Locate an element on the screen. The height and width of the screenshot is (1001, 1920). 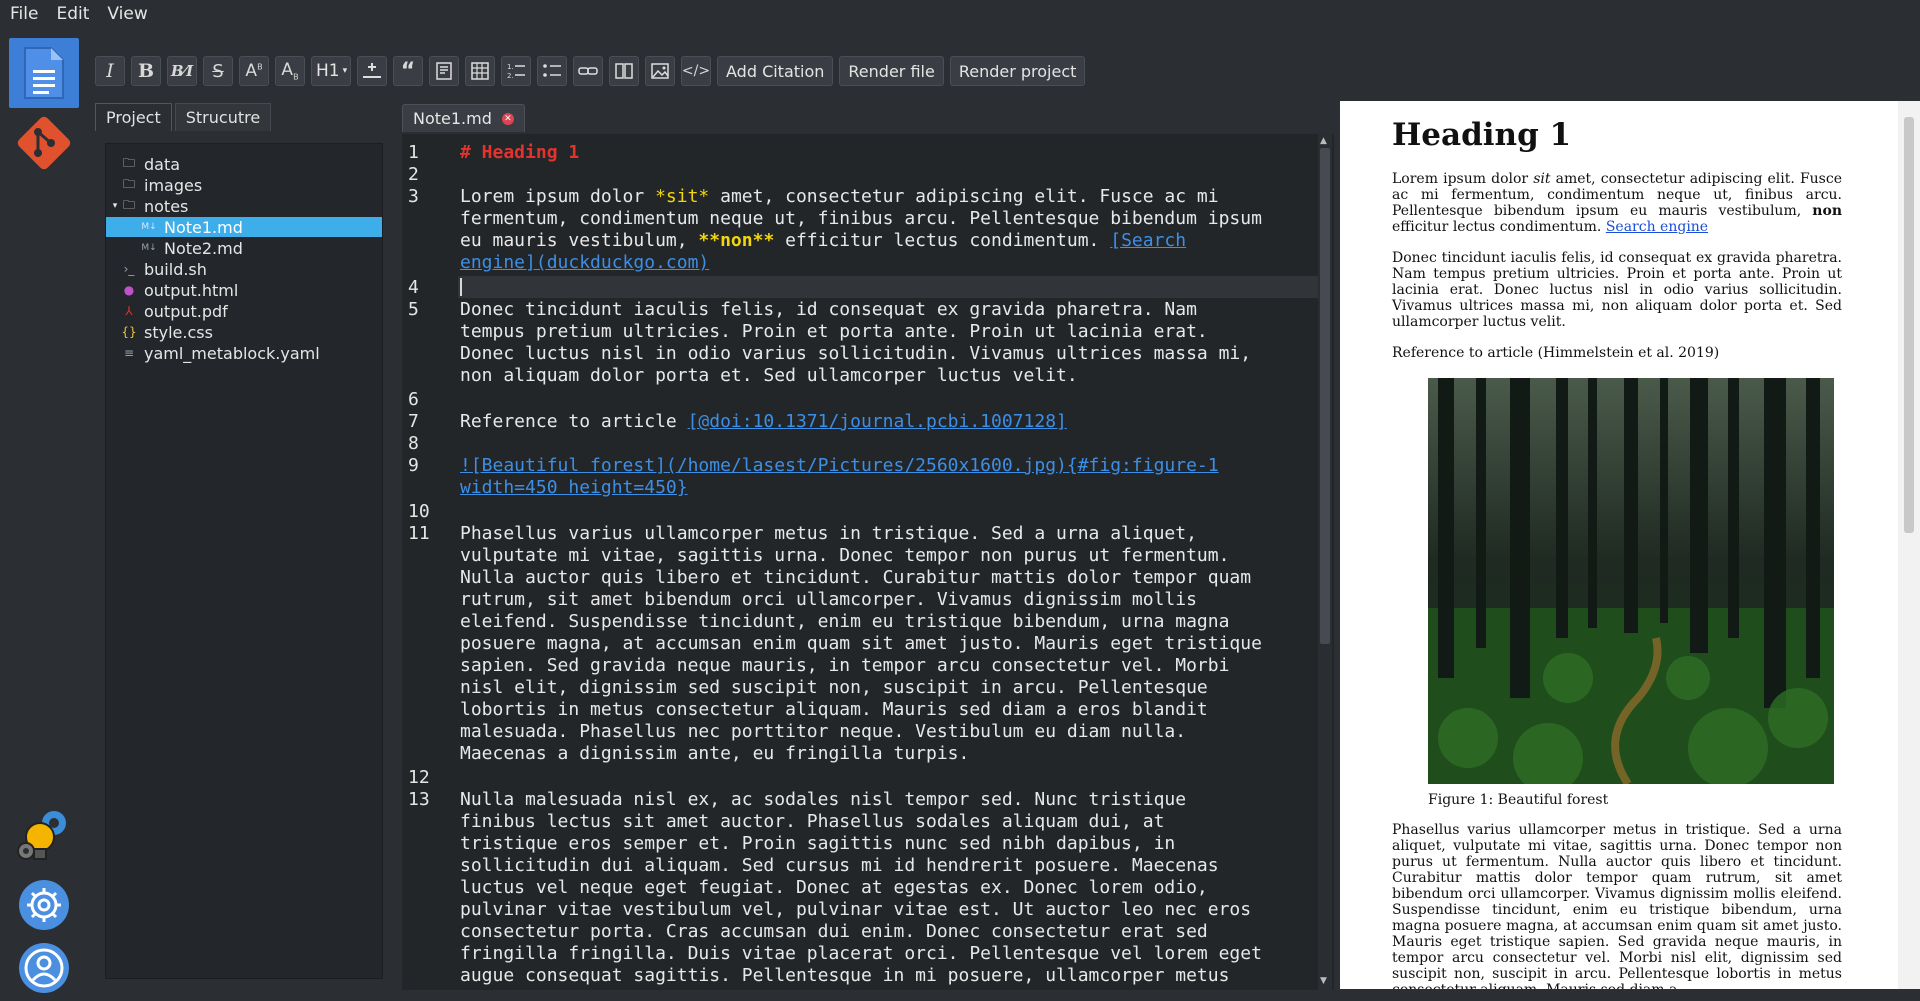
heading-dropdown: H1 ▾ is located at coordinates (331, 71).